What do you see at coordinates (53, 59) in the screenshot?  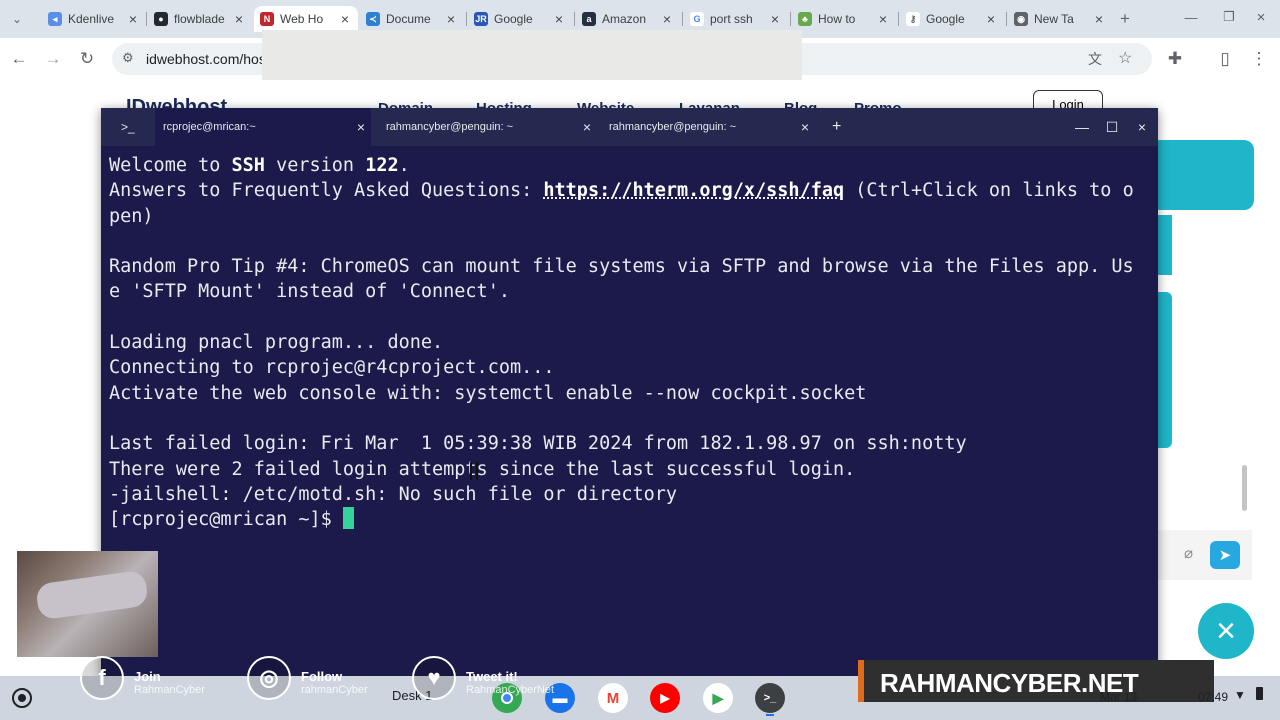 I see `forward-arrow-icon: →` at bounding box center [53, 59].